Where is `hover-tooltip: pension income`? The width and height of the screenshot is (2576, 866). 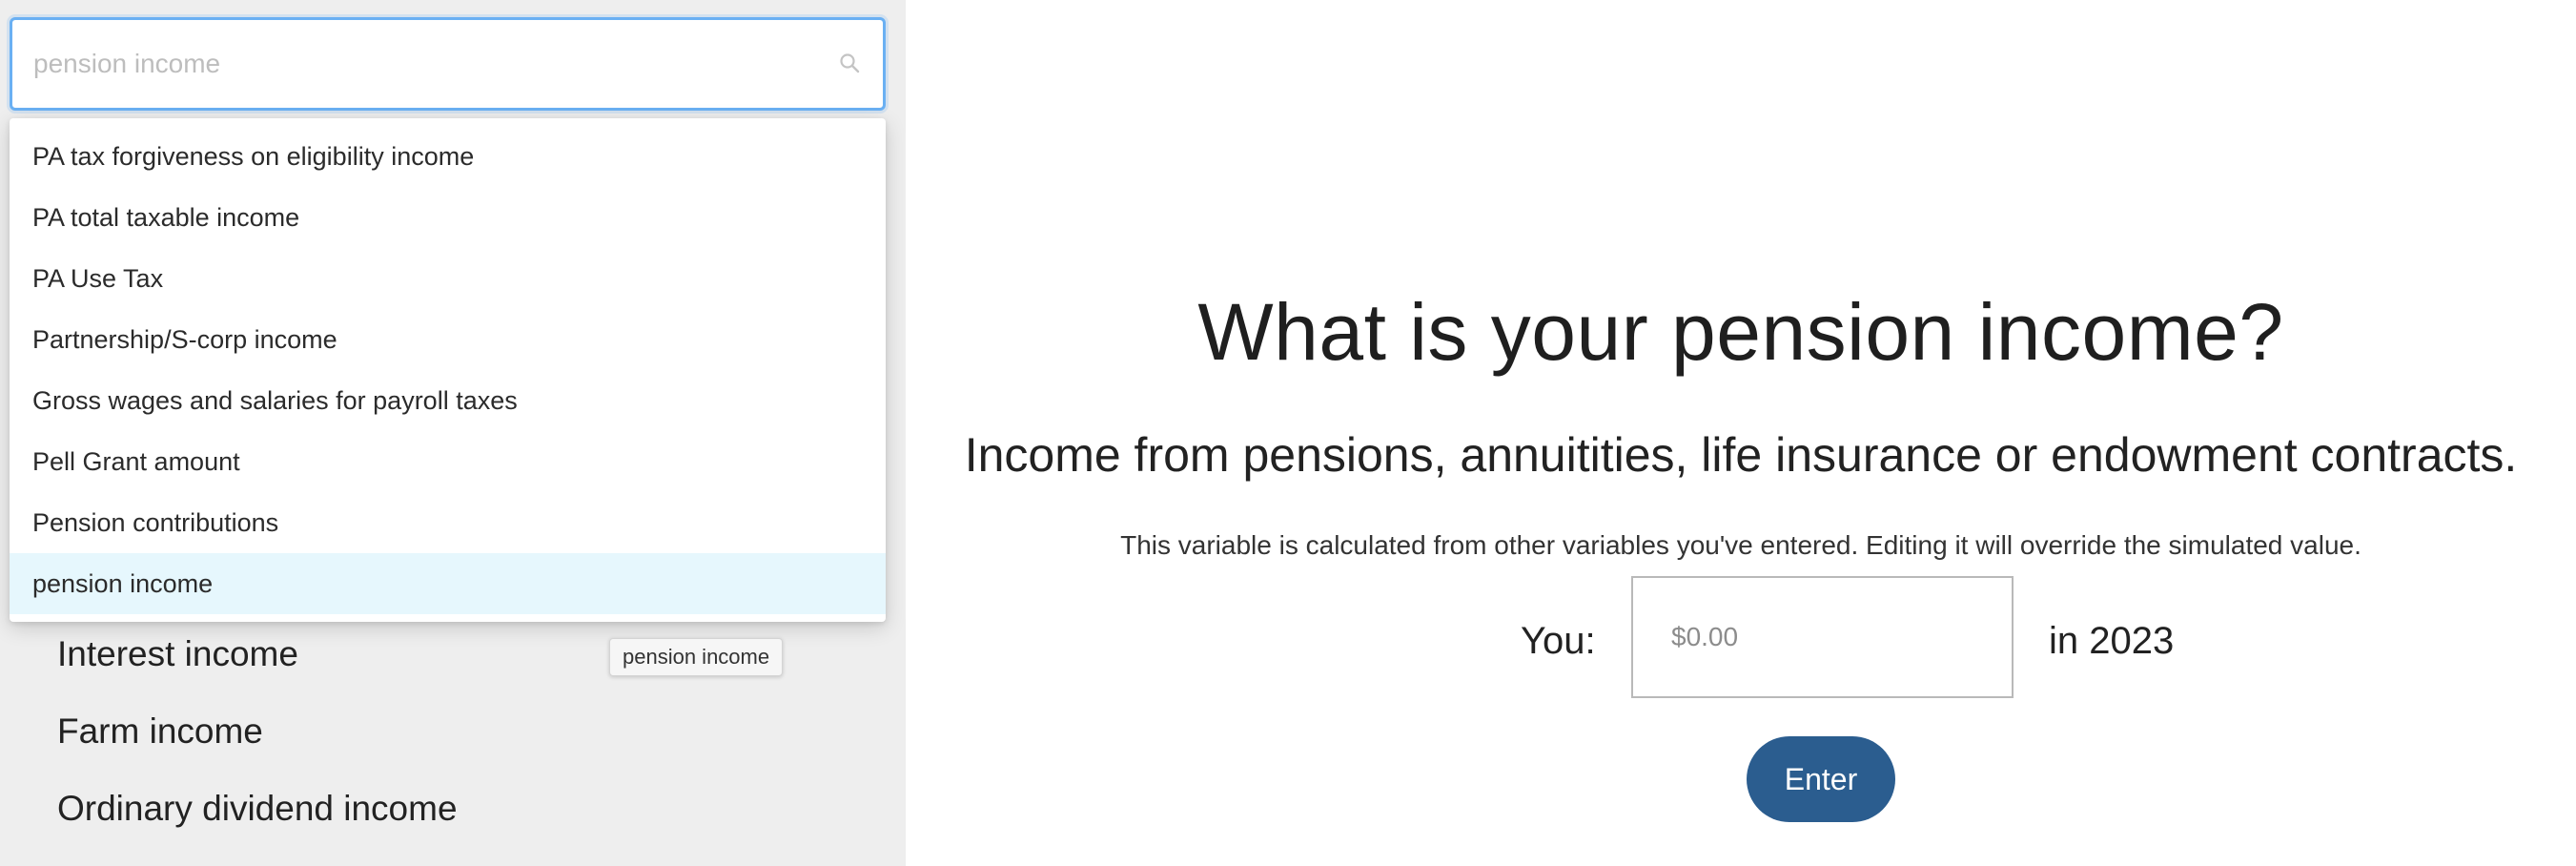
hover-tooltip: pension income is located at coordinates (696, 657).